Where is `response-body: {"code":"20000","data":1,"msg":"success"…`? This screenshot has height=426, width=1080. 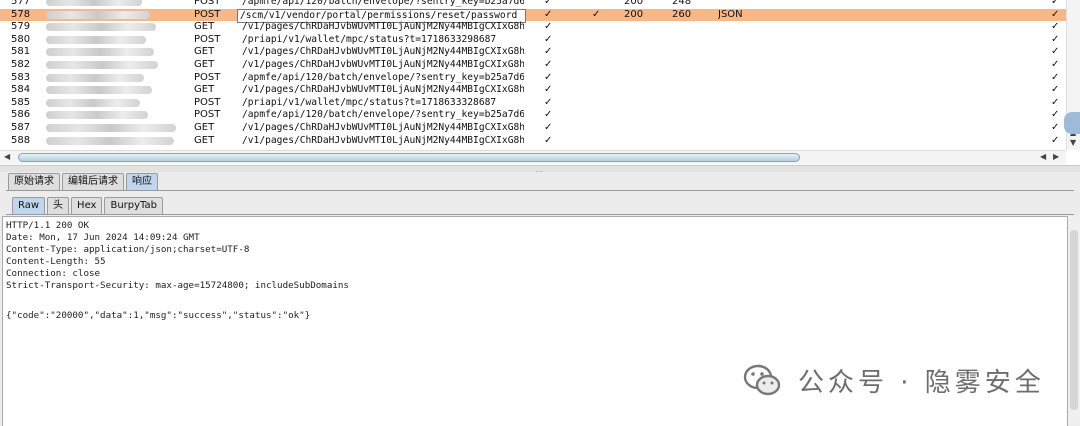 response-body: {"code":"20000","data":1,"msg":"success"… is located at coordinates (535, 316).